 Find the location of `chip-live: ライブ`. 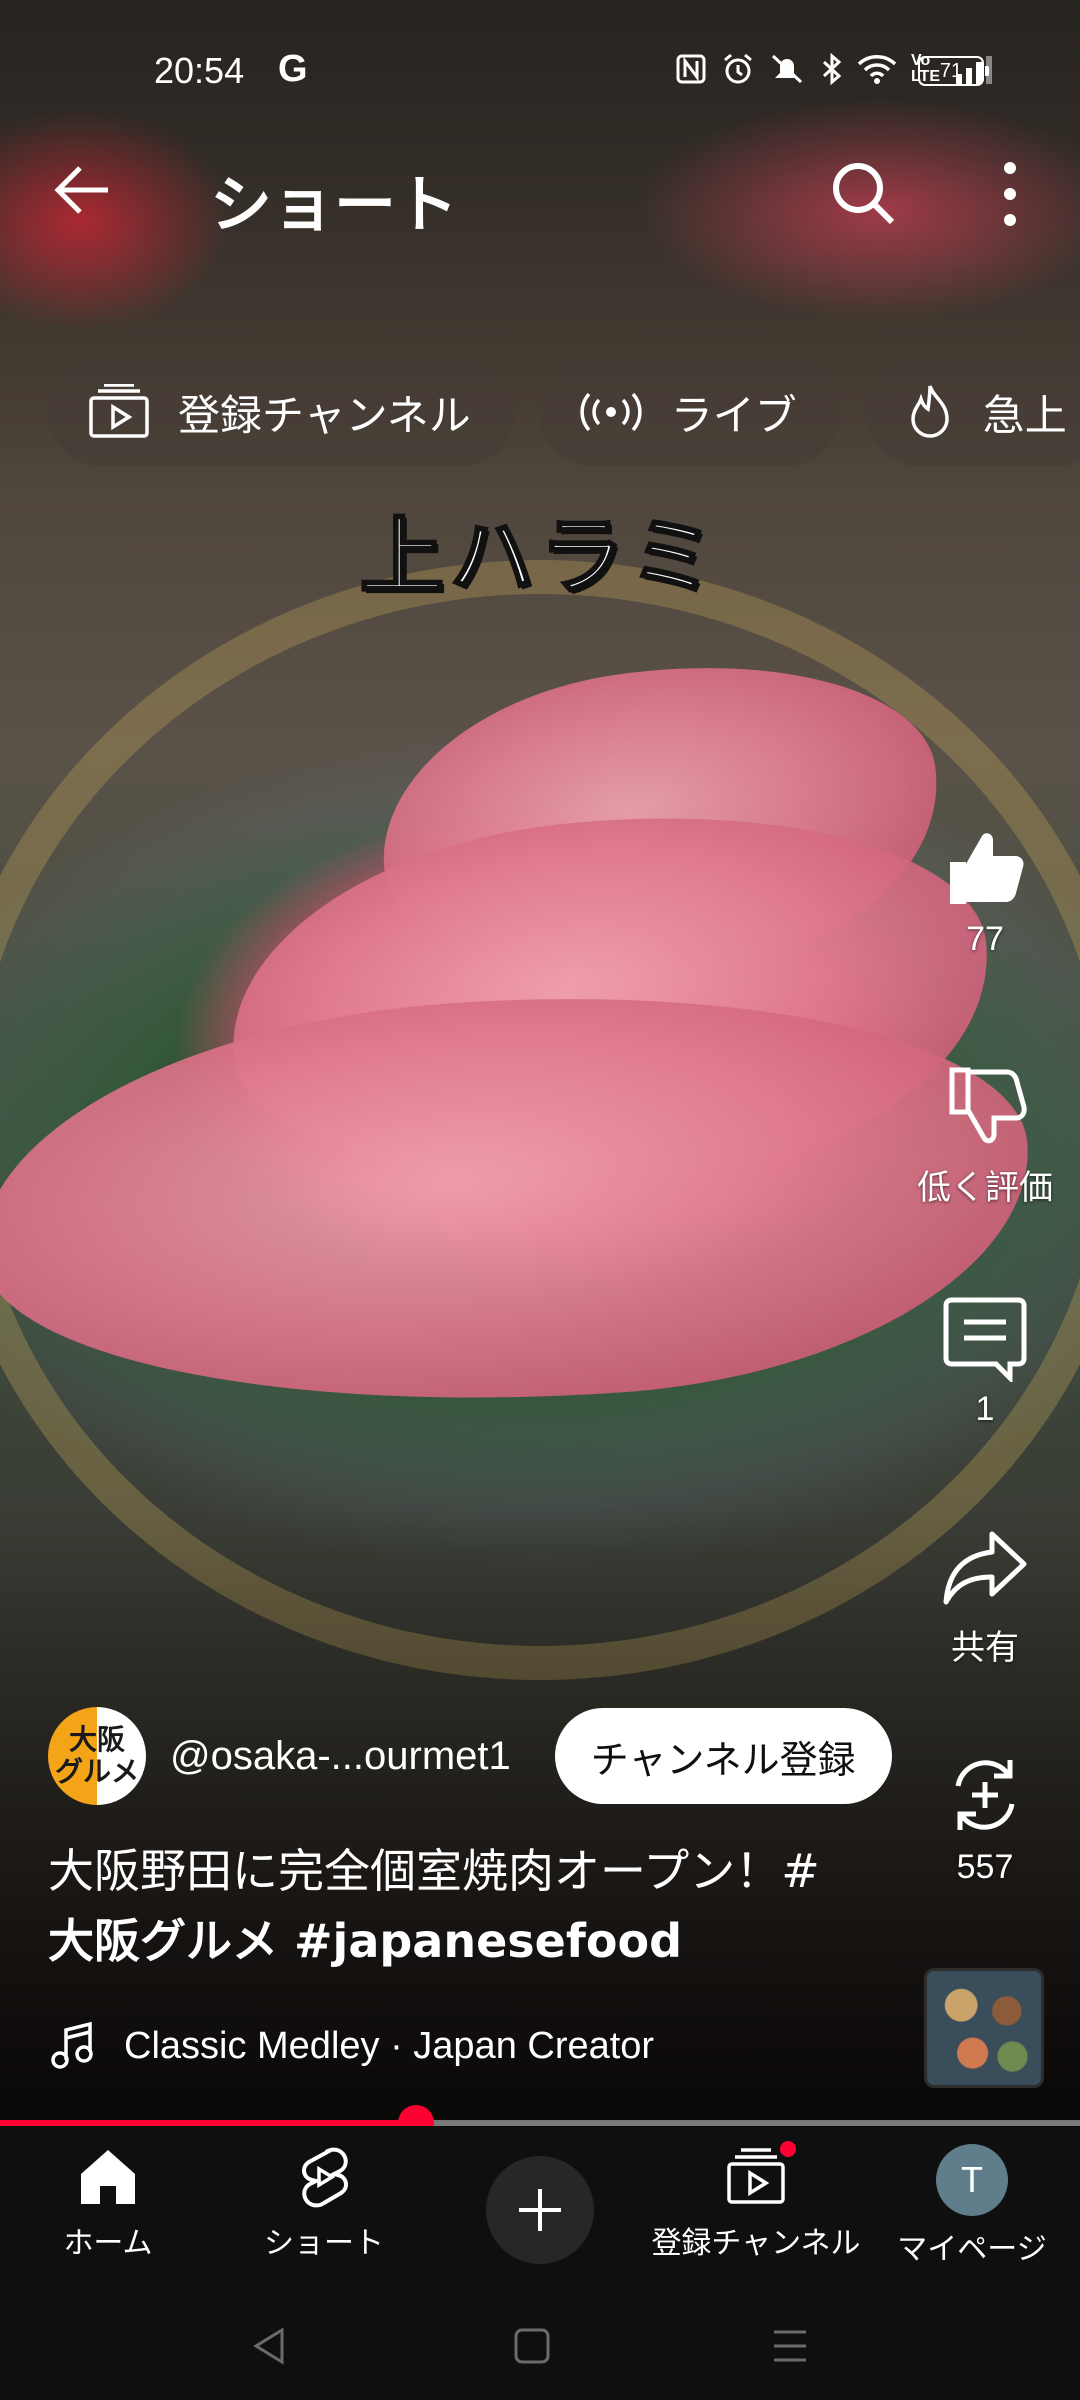

chip-live: ライブ is located at coordinates (689, 412).